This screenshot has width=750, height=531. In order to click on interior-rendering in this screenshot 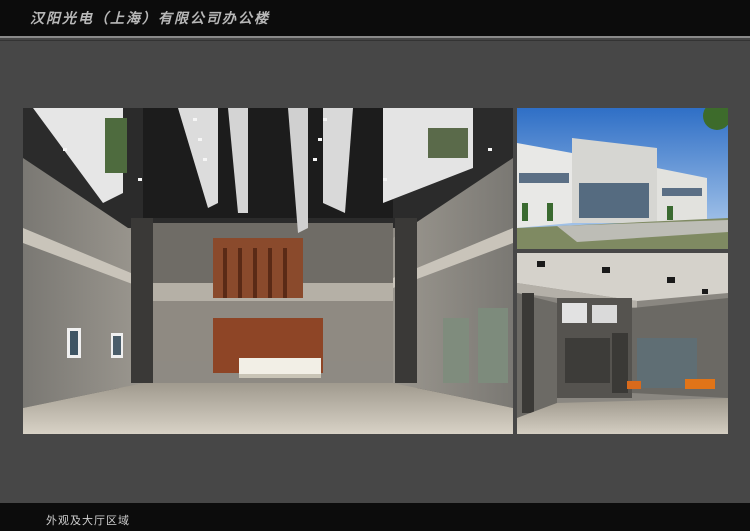, I will do `click(622, 343)`.